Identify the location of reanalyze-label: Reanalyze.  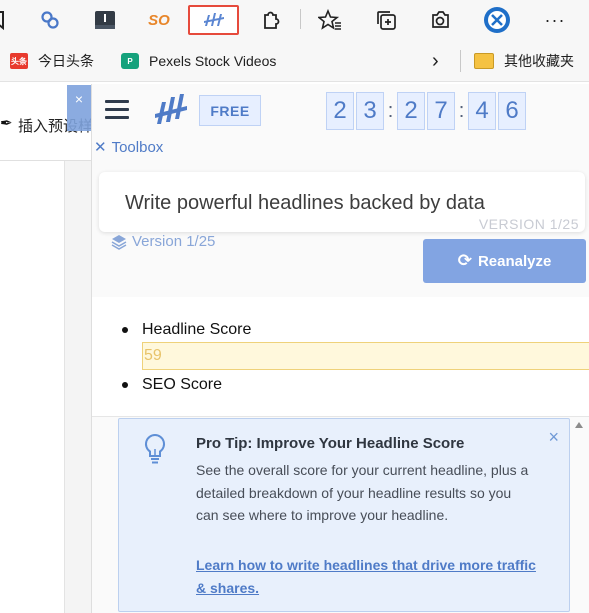
(514, 261).